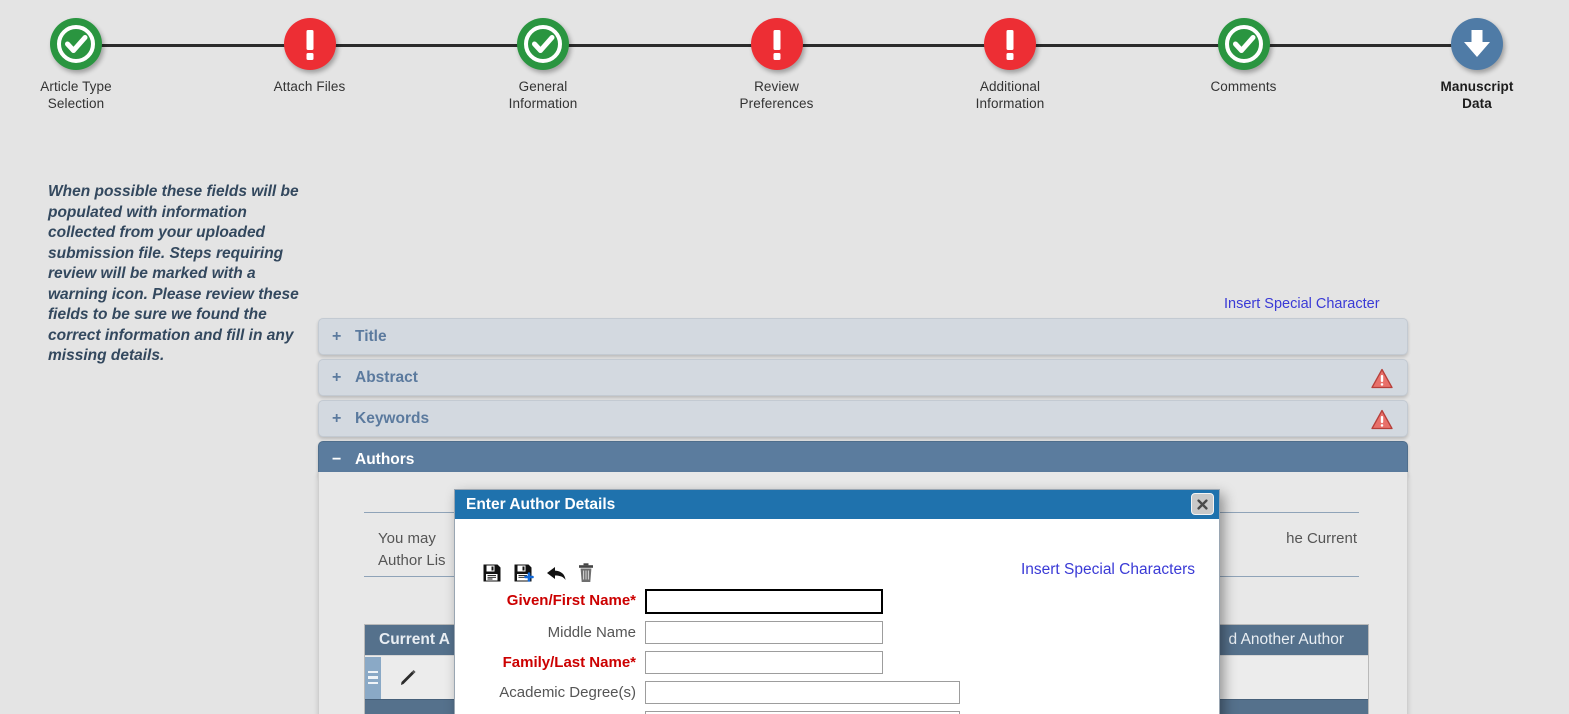 This screenshot has width=1569, height=714. I want to click on stepper-step-5: Additional Information, so click(1010, 65).